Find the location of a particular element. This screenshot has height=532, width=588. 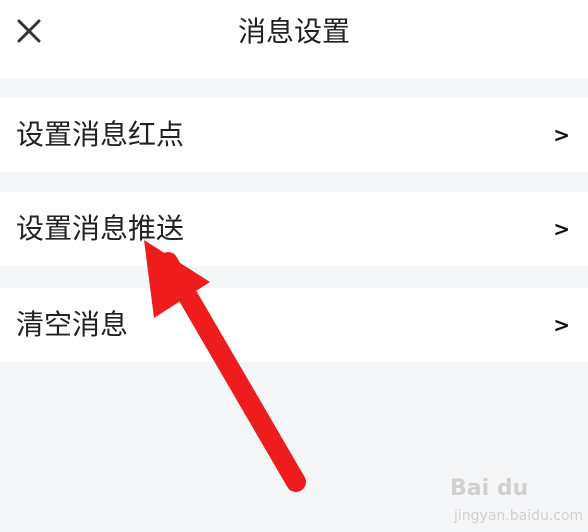

top-bar: 消息设置 is located at coordinates (294, 39).